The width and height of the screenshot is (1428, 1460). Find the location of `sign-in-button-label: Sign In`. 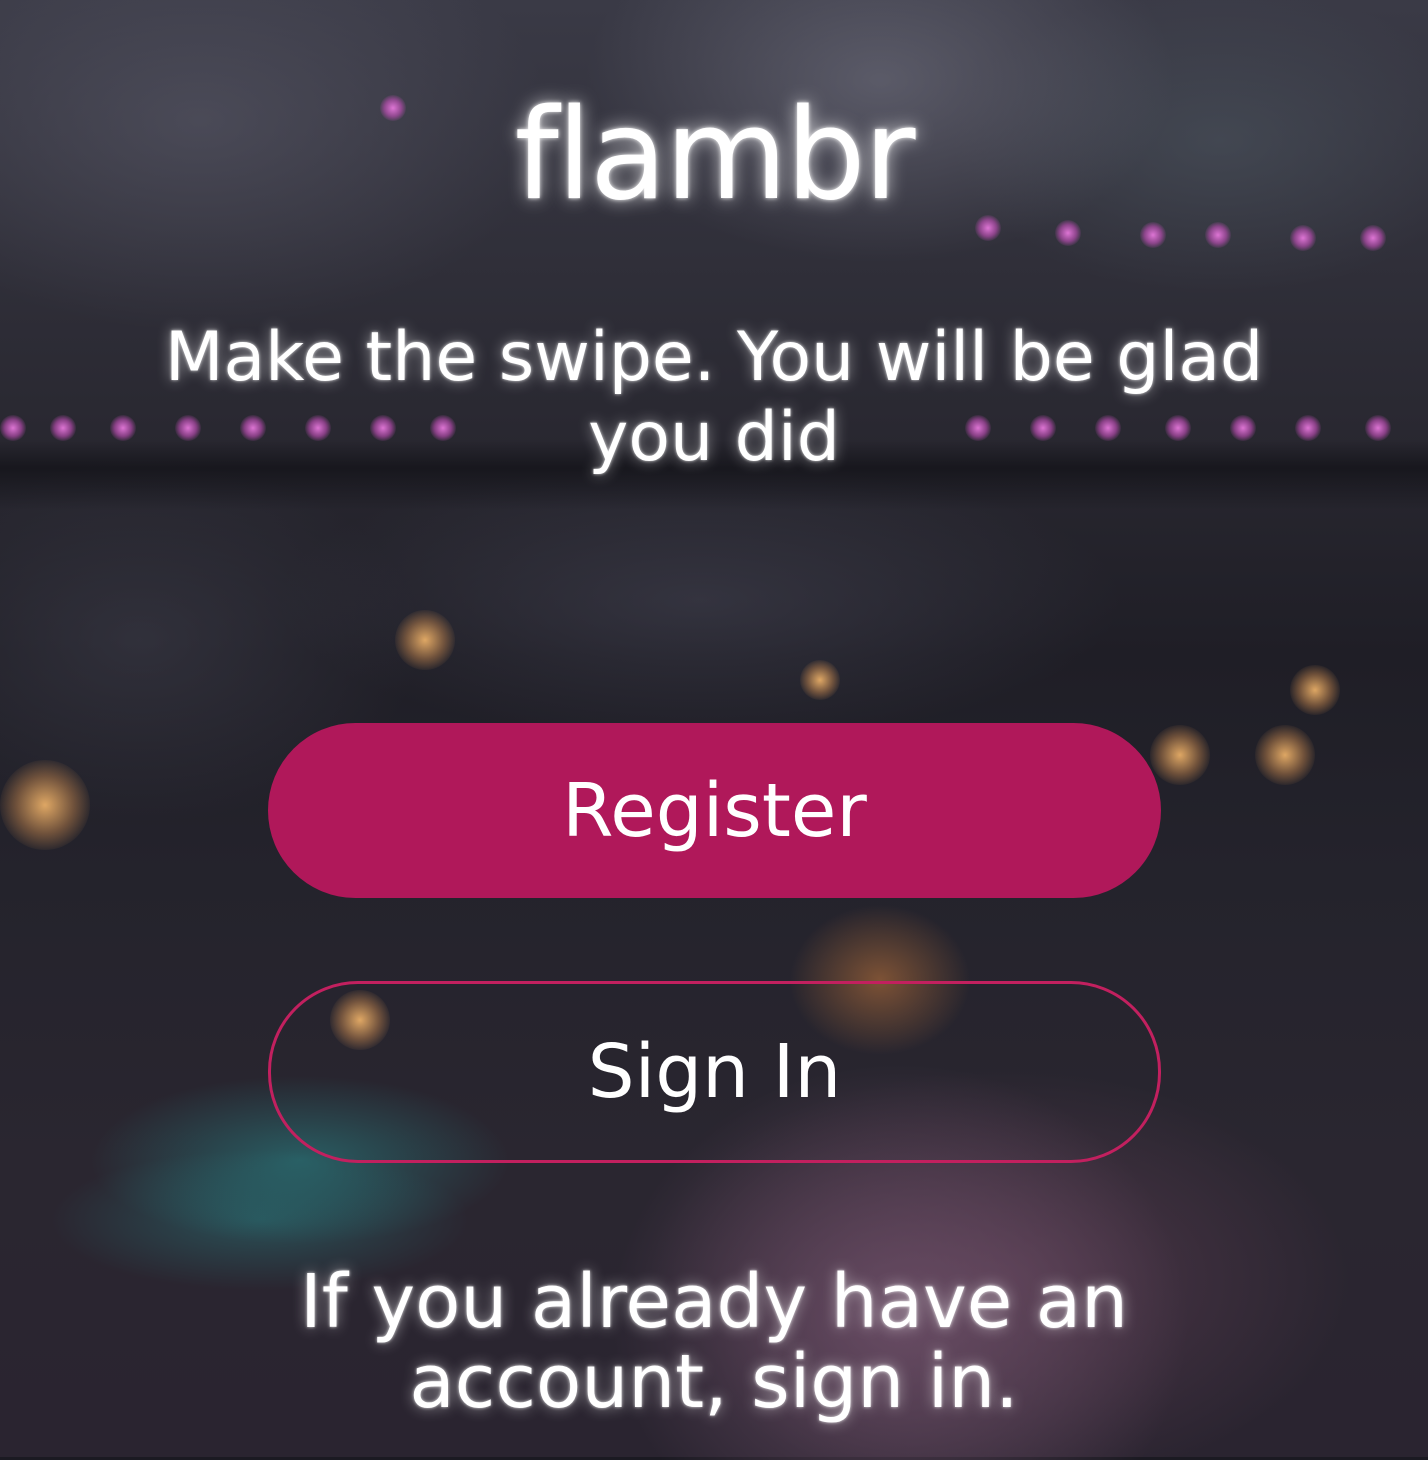

sign-in-button-label: Sign In is located at coordinates (714, 1072).